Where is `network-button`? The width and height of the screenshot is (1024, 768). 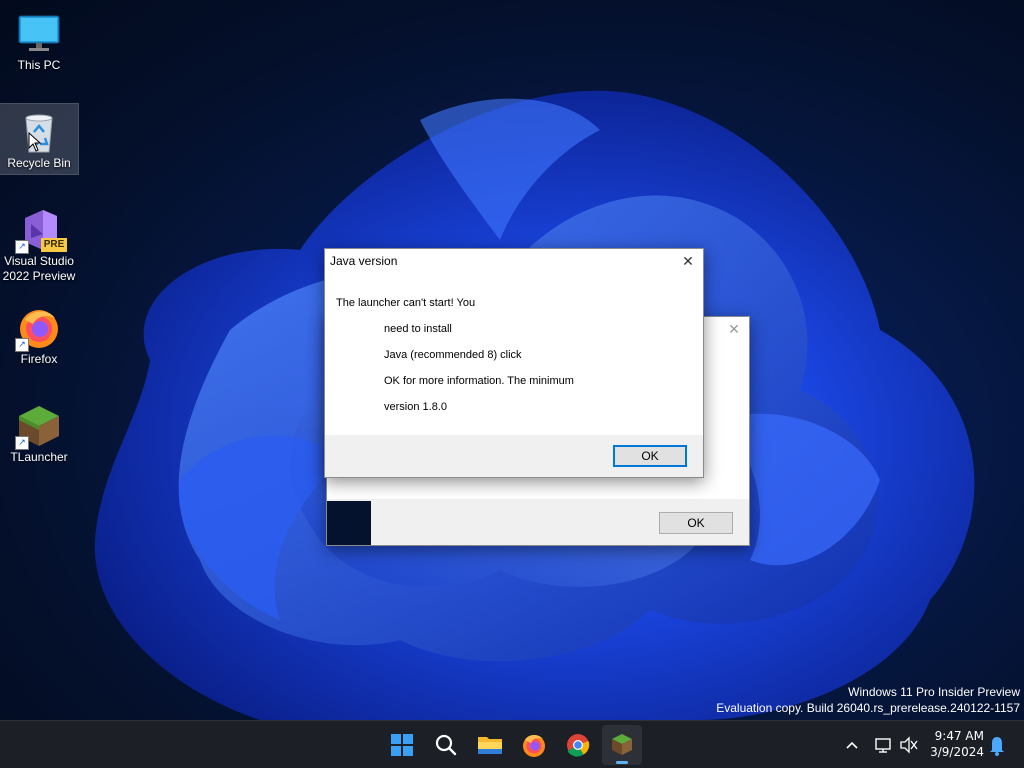 network-button is located at coordinates (883, 744).